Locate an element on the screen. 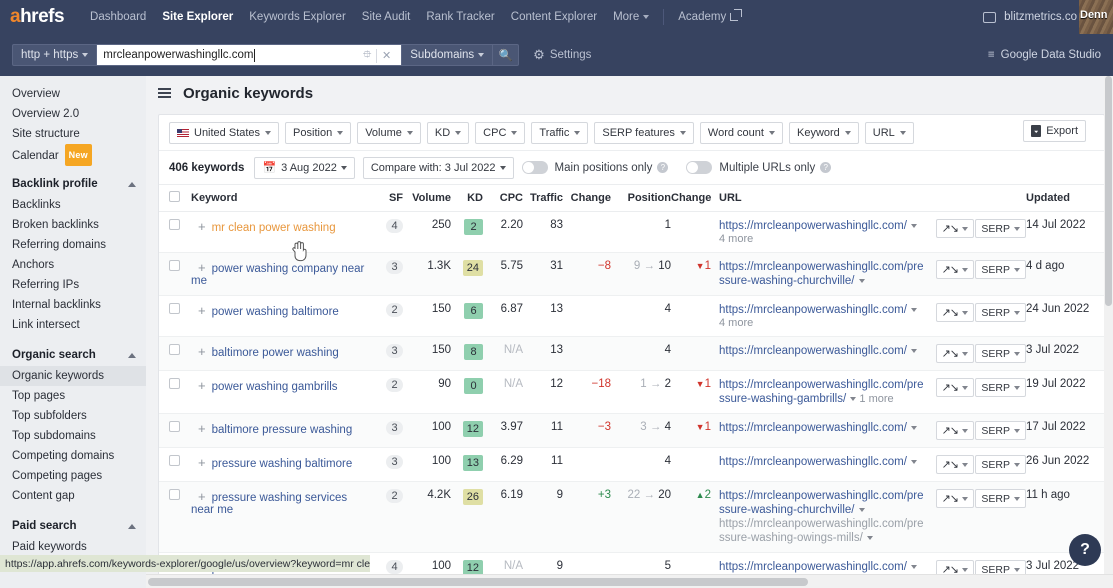 This screenshot has width=1113, height=588. search-button: 🔍 is located at coordinates (506, 55).